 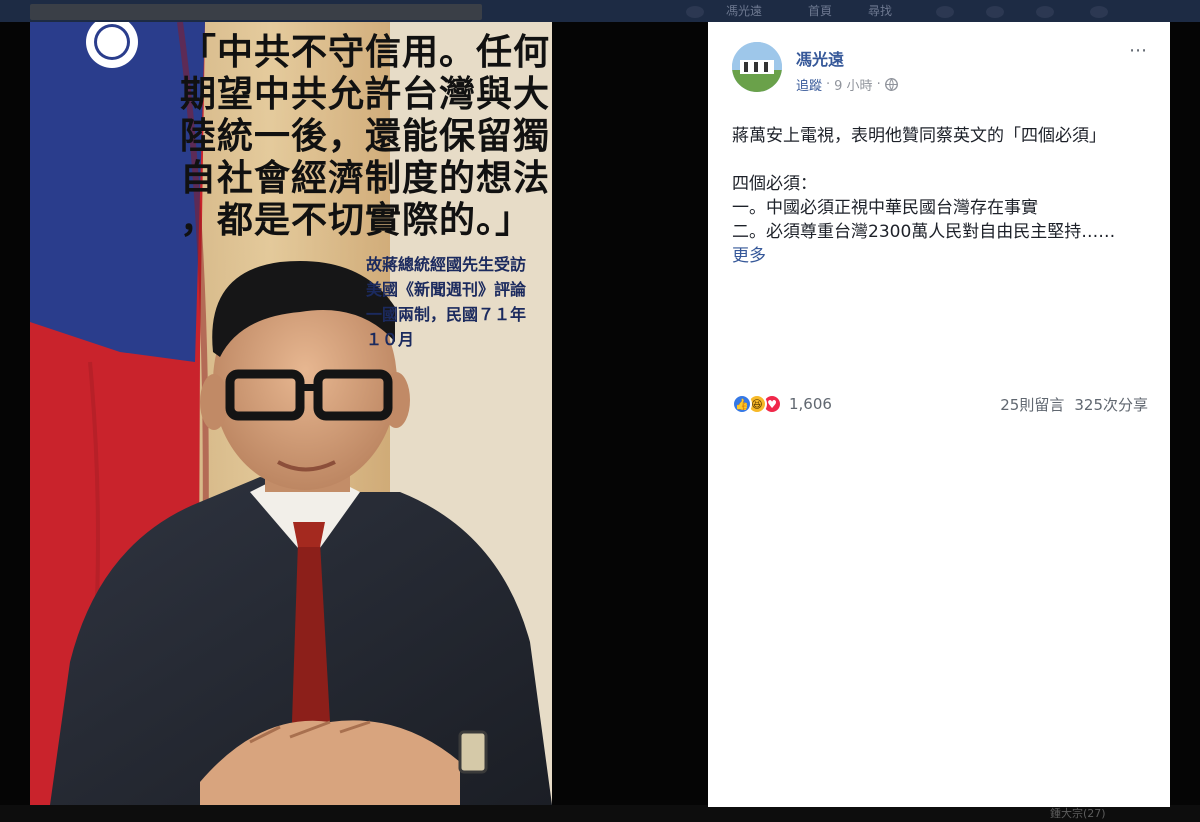 What do you see at coordinates (820, 58) in the screenshot?
I see `author-name-link: 馮光遠` at bounding box center [820, 58].